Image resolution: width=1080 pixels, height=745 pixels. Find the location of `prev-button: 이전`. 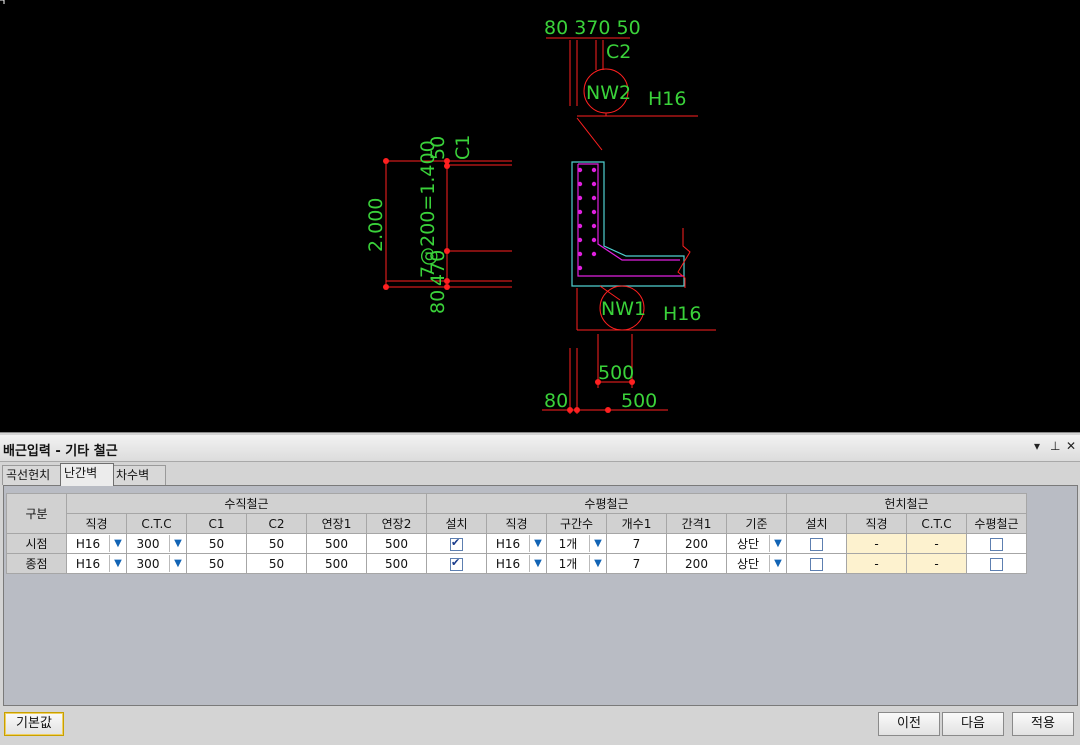

prev-button: 이전 is located at coordinates (909, 724).